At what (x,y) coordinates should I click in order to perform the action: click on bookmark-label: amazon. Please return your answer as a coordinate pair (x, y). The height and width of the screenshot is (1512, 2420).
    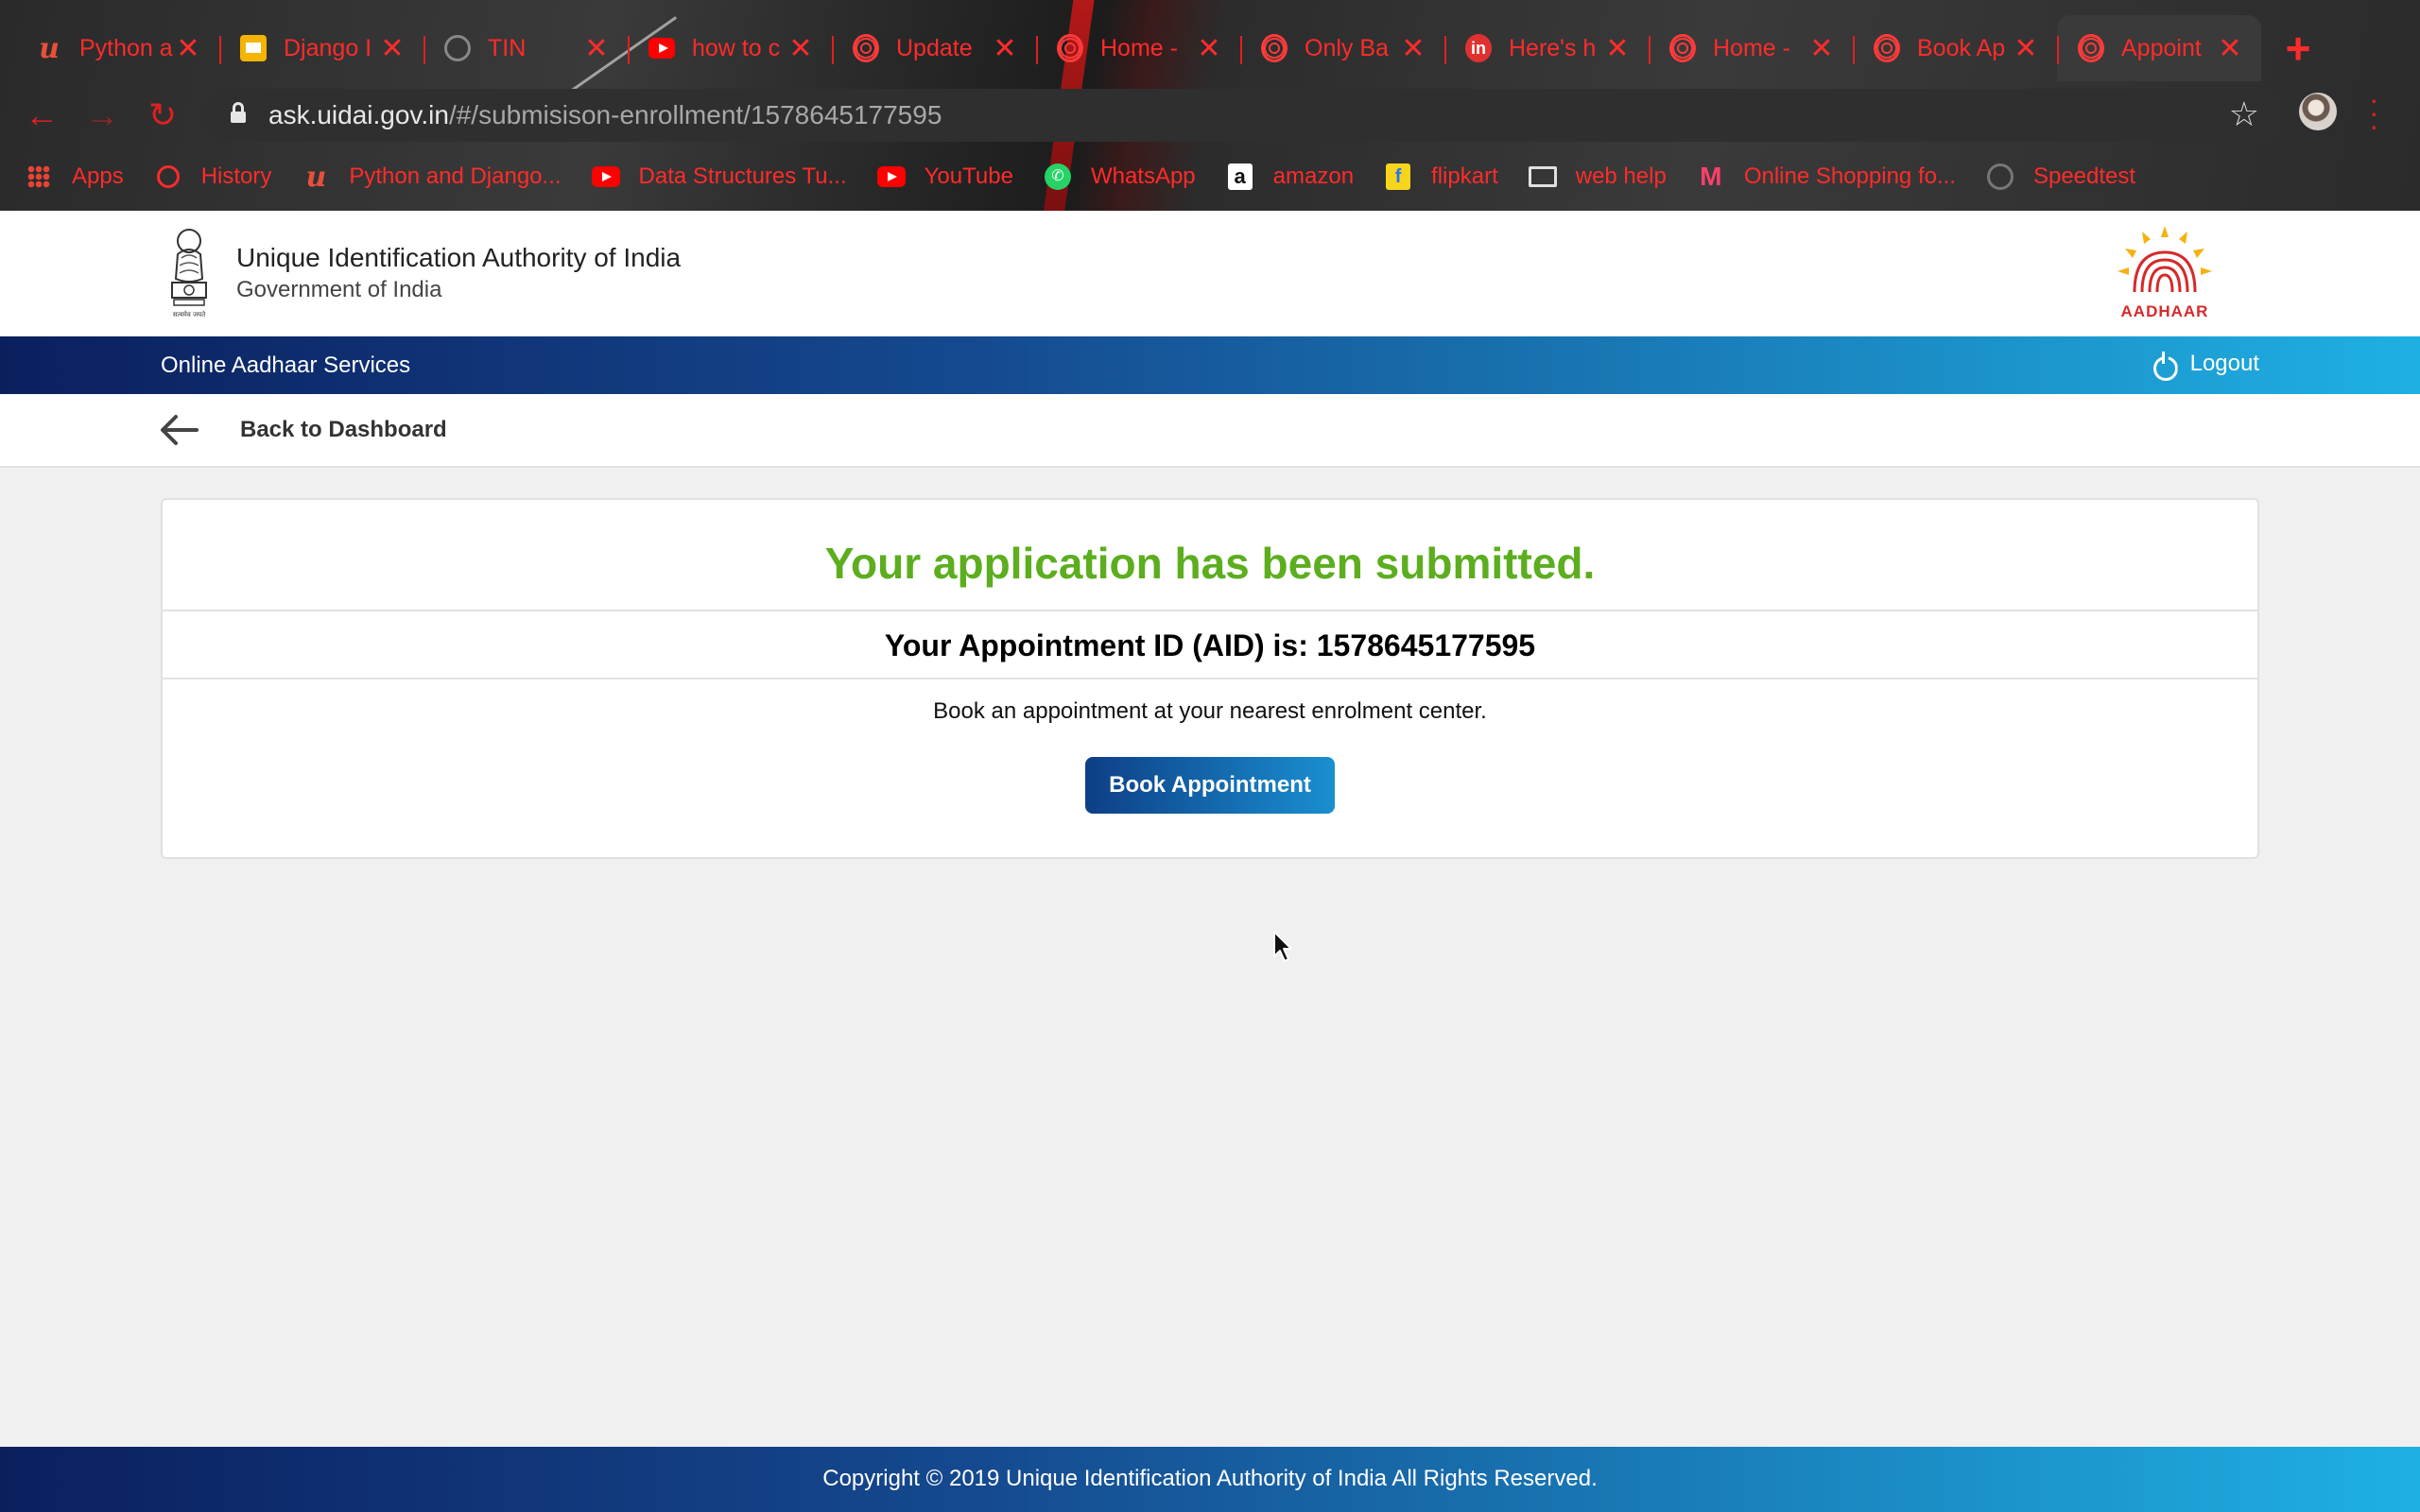
    Looking at the image, I should click on (1313, 176).